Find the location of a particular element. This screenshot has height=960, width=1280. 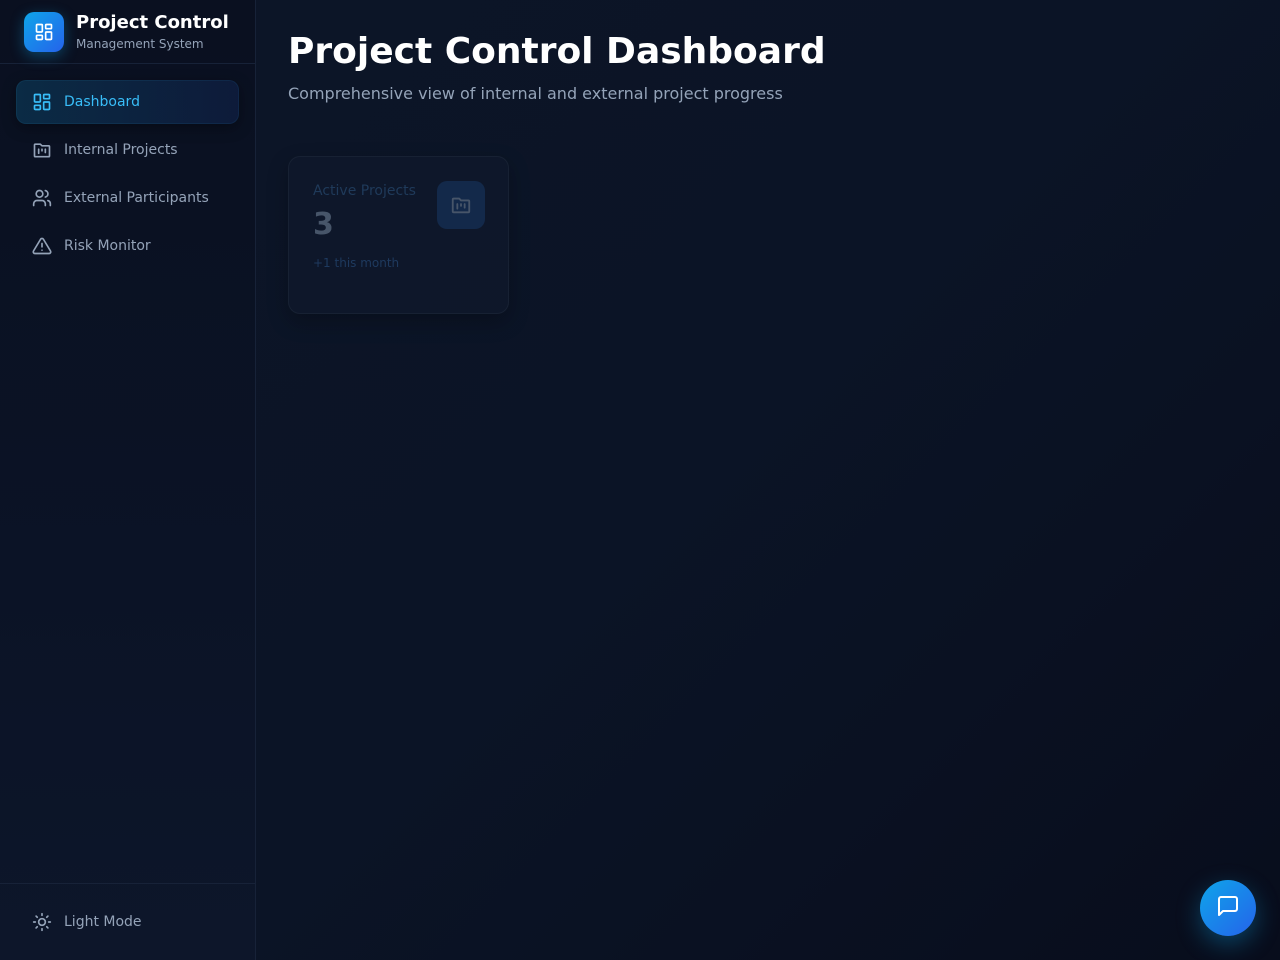

sidebar-item-dashboard: Dashboard is located at coordinates (127, 102).